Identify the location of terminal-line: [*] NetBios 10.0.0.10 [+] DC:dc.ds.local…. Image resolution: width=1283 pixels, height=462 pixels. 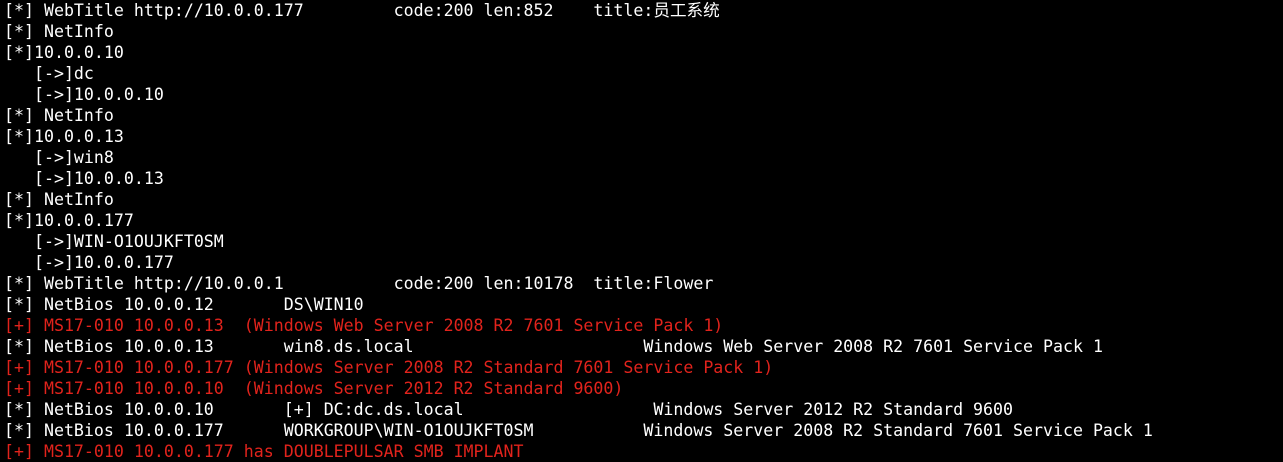
(509, 409).